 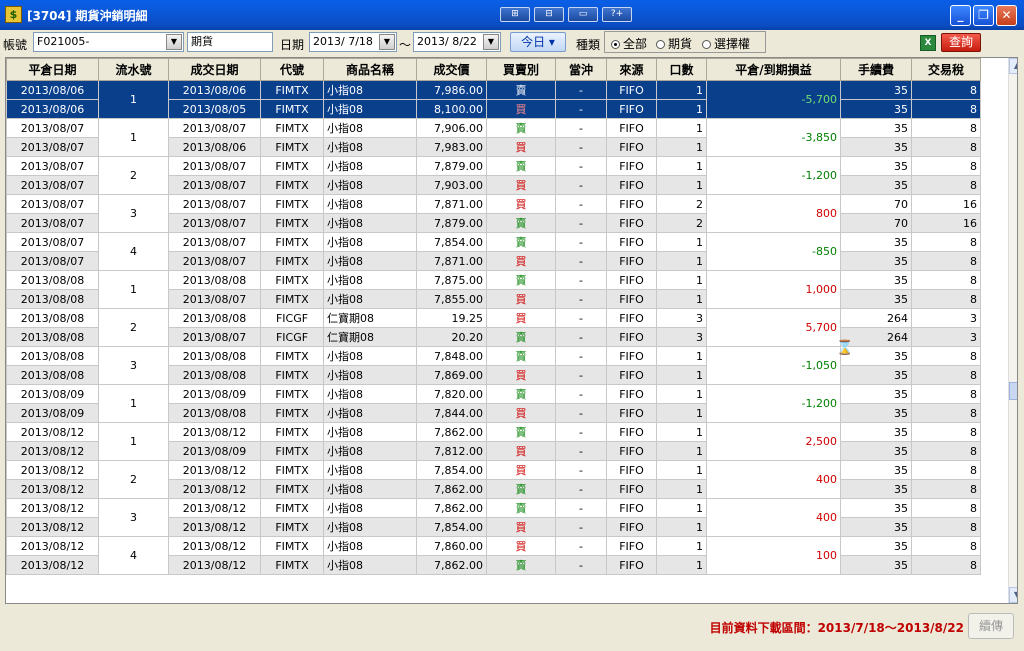 I want to click on product-name-cell: 仁寶期08, so click(x=370, y=318).